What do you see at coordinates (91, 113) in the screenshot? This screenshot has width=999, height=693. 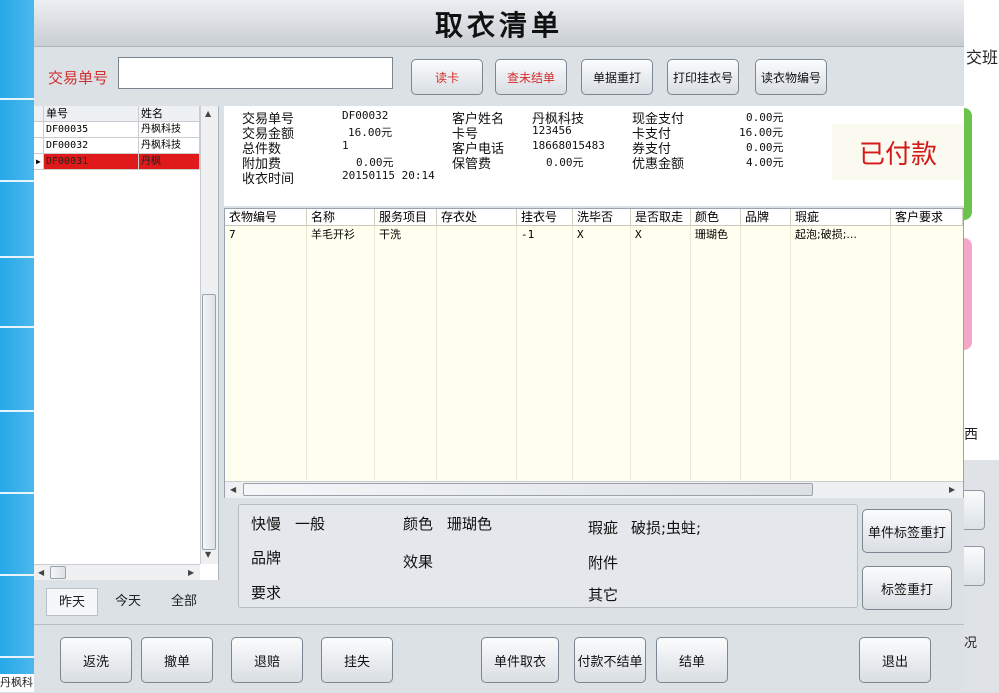 I see `header-order-no: 单号` at bounding box center [91, 113].